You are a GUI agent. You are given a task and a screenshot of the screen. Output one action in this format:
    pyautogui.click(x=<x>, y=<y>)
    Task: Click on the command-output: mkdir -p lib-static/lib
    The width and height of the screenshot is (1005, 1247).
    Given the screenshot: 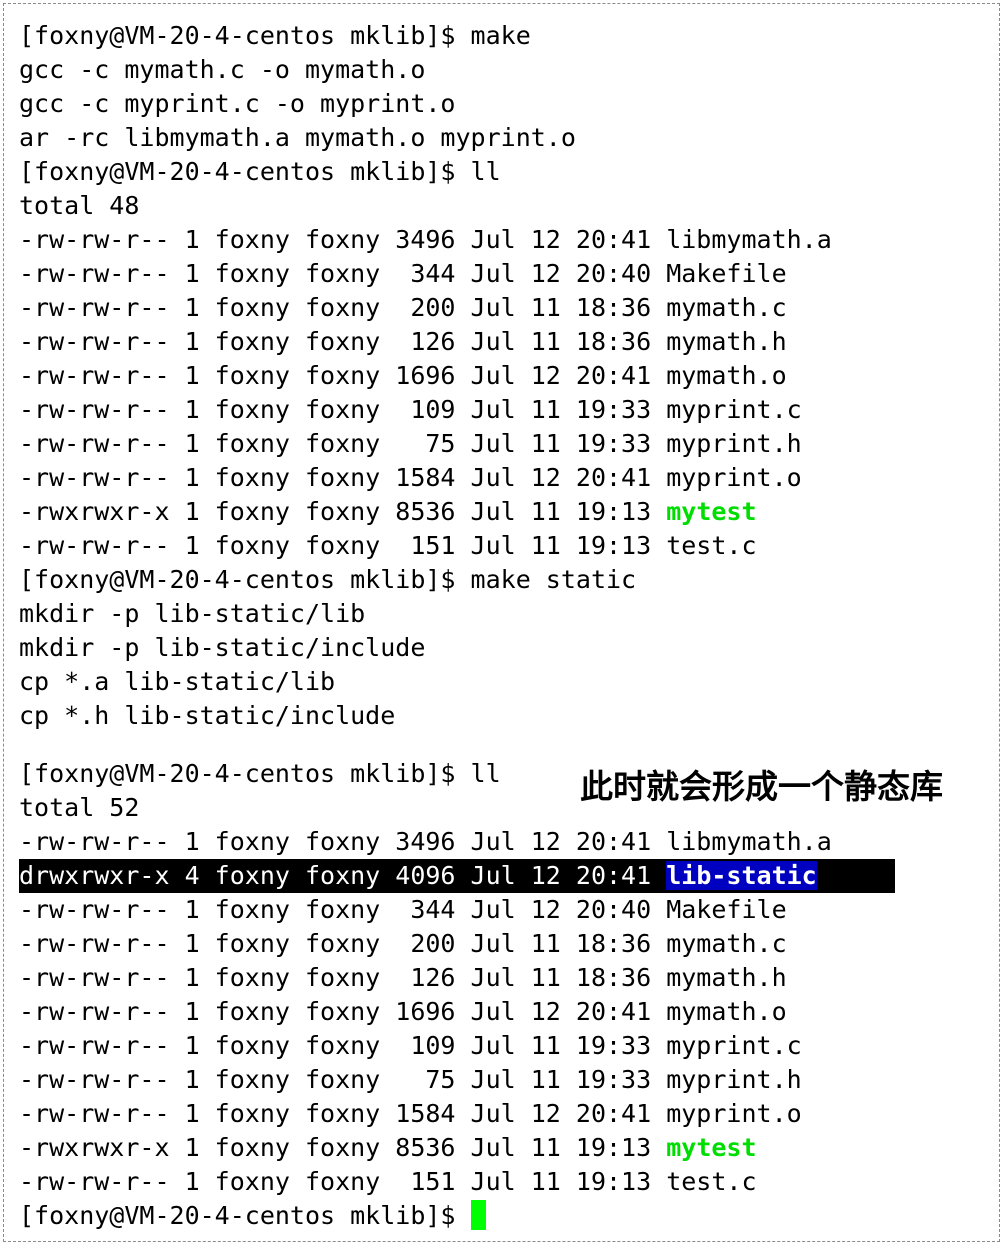 What is the action you would take?
    pyautogui.click(x=192, y=613)
    